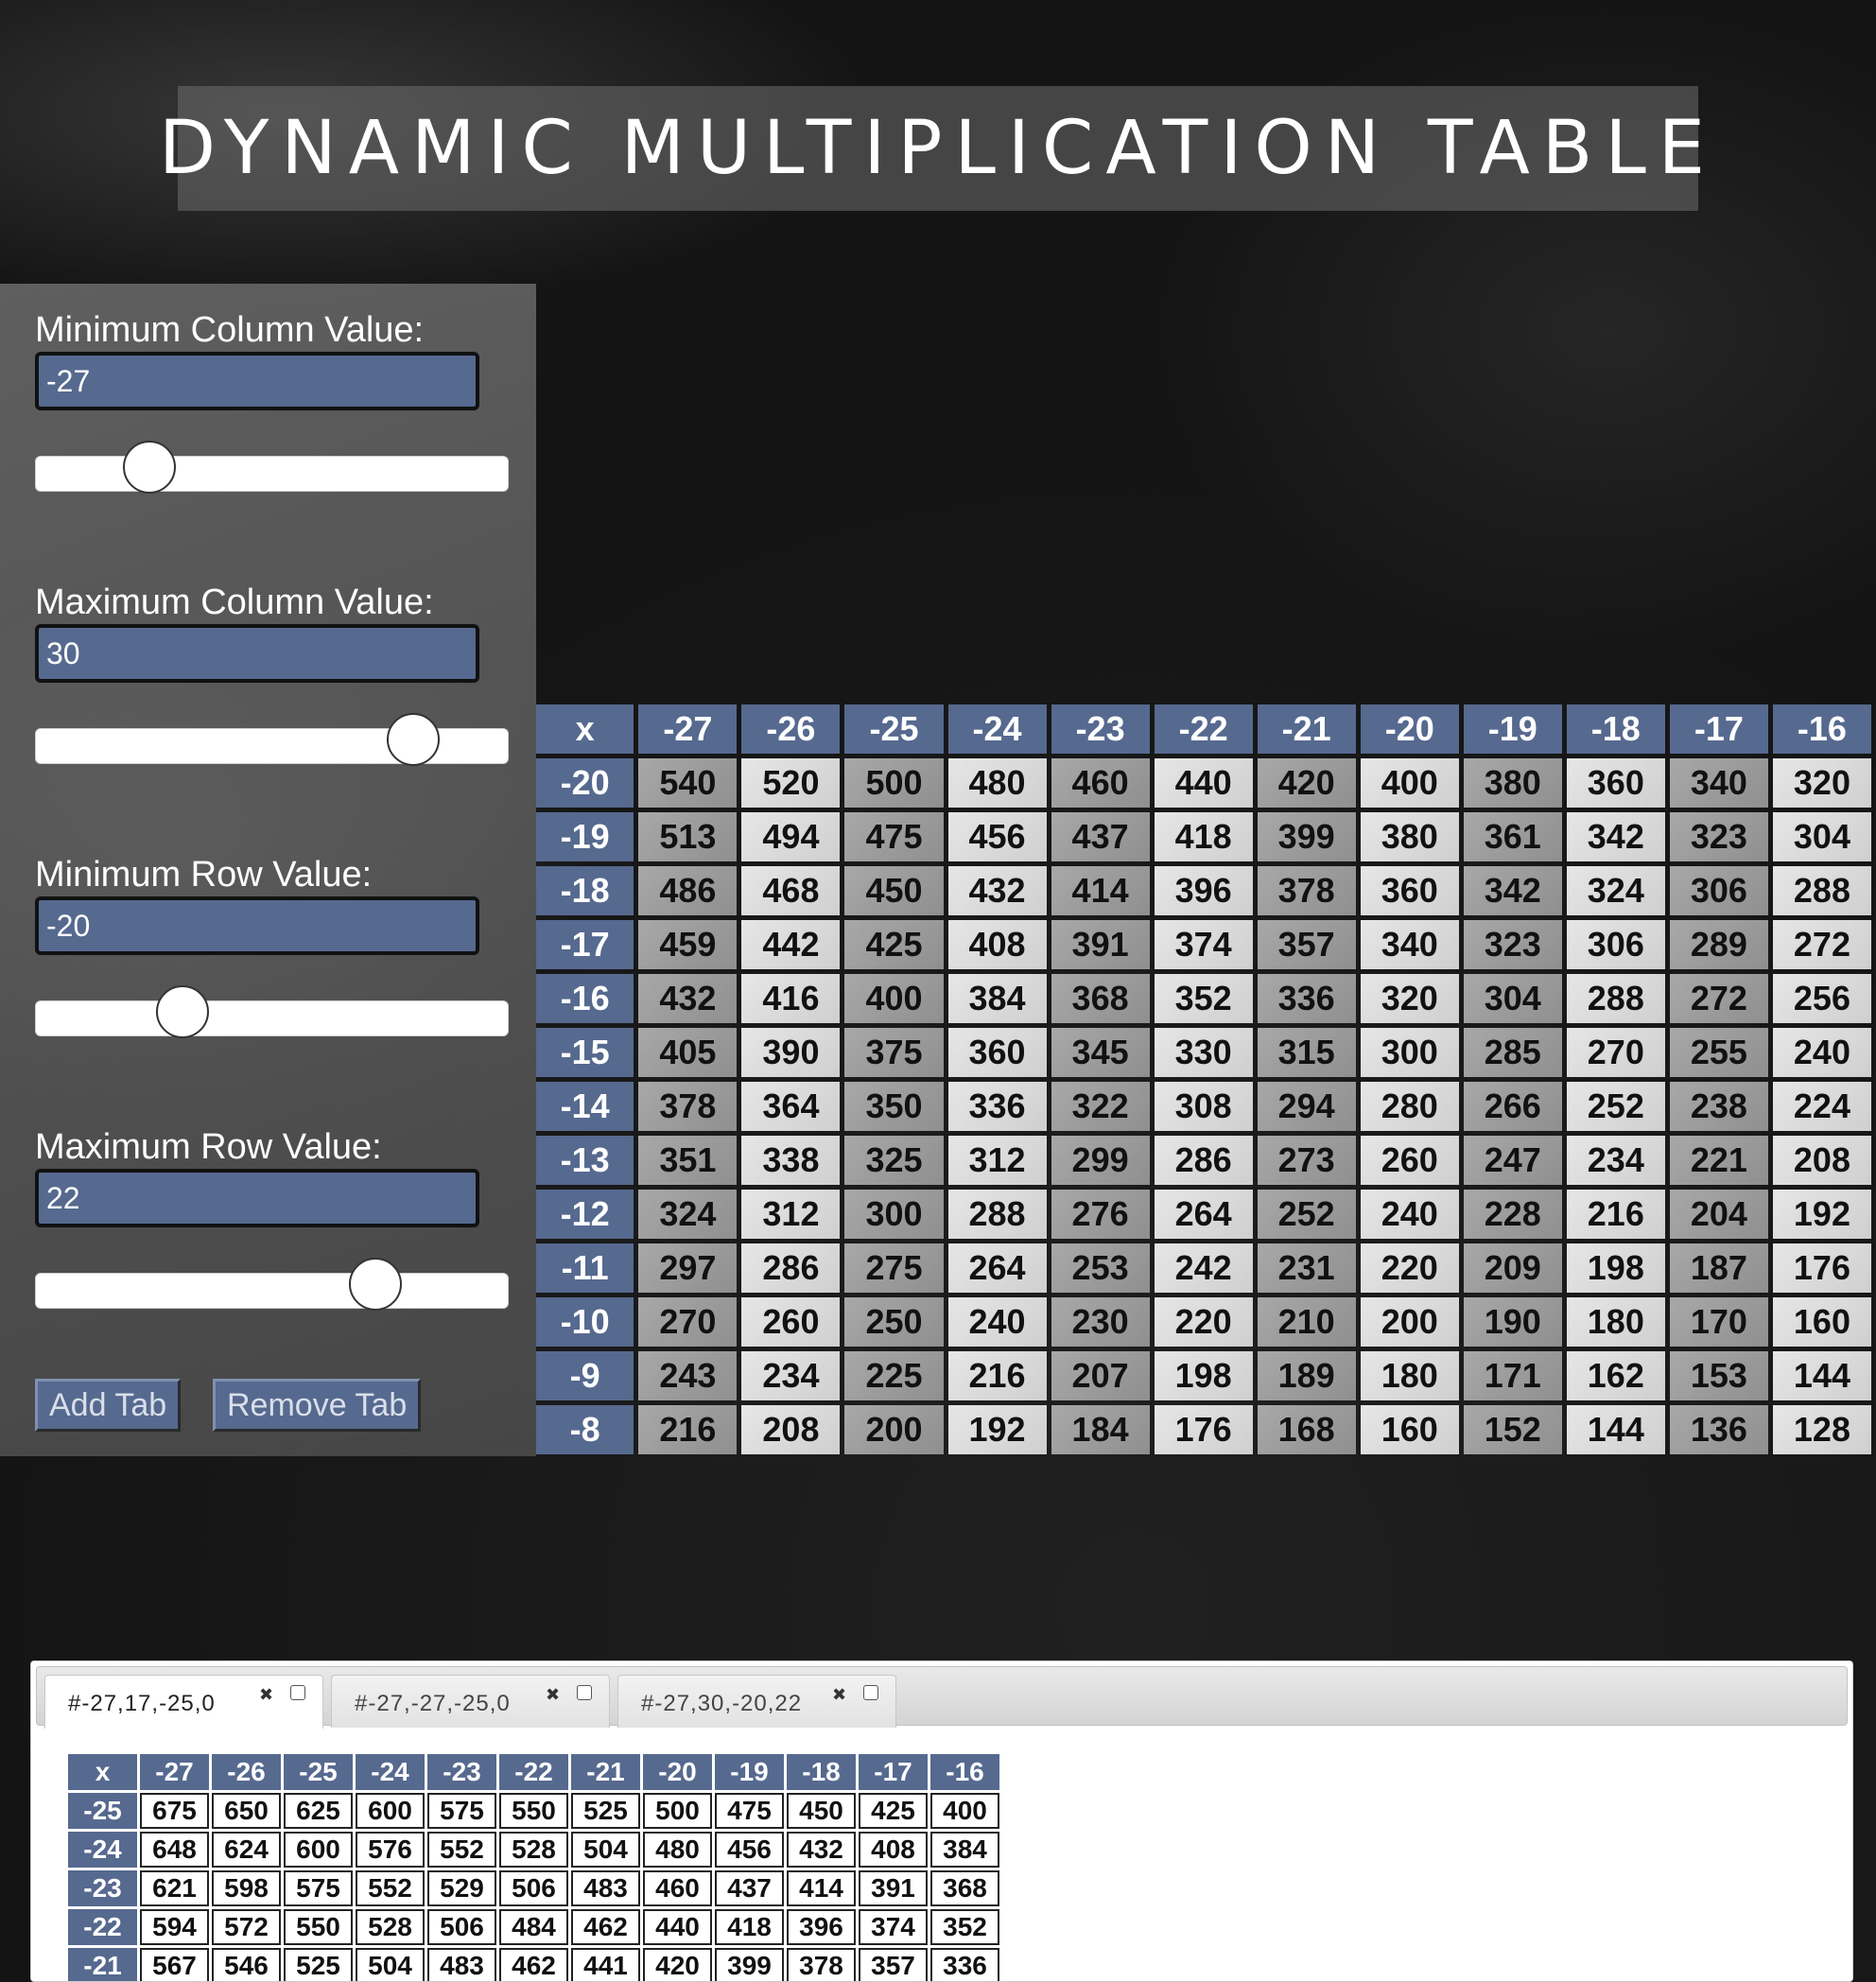 This screenshot has height=1982, width=1876. What do you see at coordinates (585, 1322) in the screenshot?
I see `row-header: -10` at bounding box center [585, 1322].